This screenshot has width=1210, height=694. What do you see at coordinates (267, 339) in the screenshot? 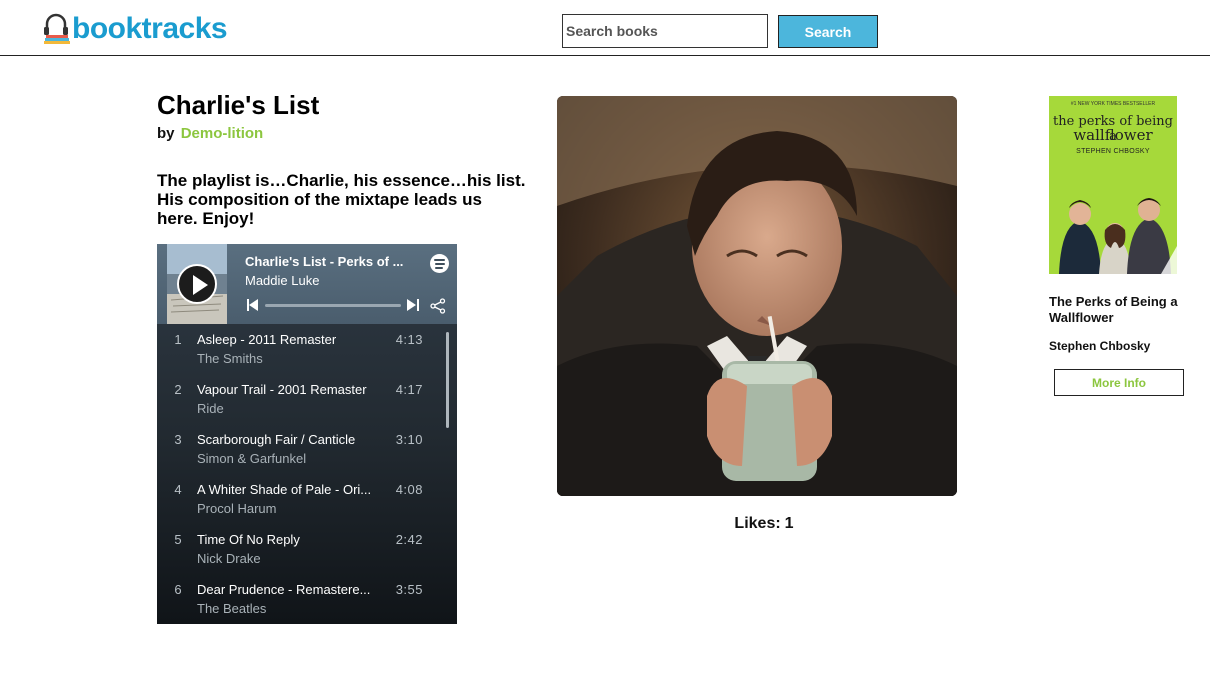
I see `track-name: Asleep - 2011 Remaster` at bounding box center [267, 339].